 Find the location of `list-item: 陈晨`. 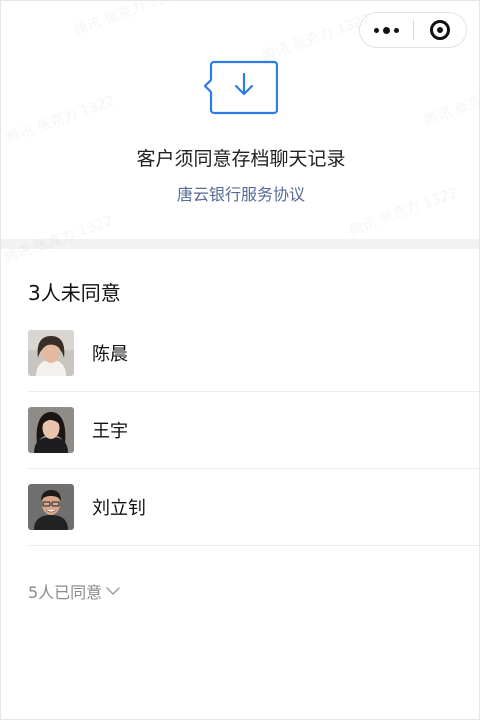

list-item: 陈晨 is located at coordinates (253, 353).